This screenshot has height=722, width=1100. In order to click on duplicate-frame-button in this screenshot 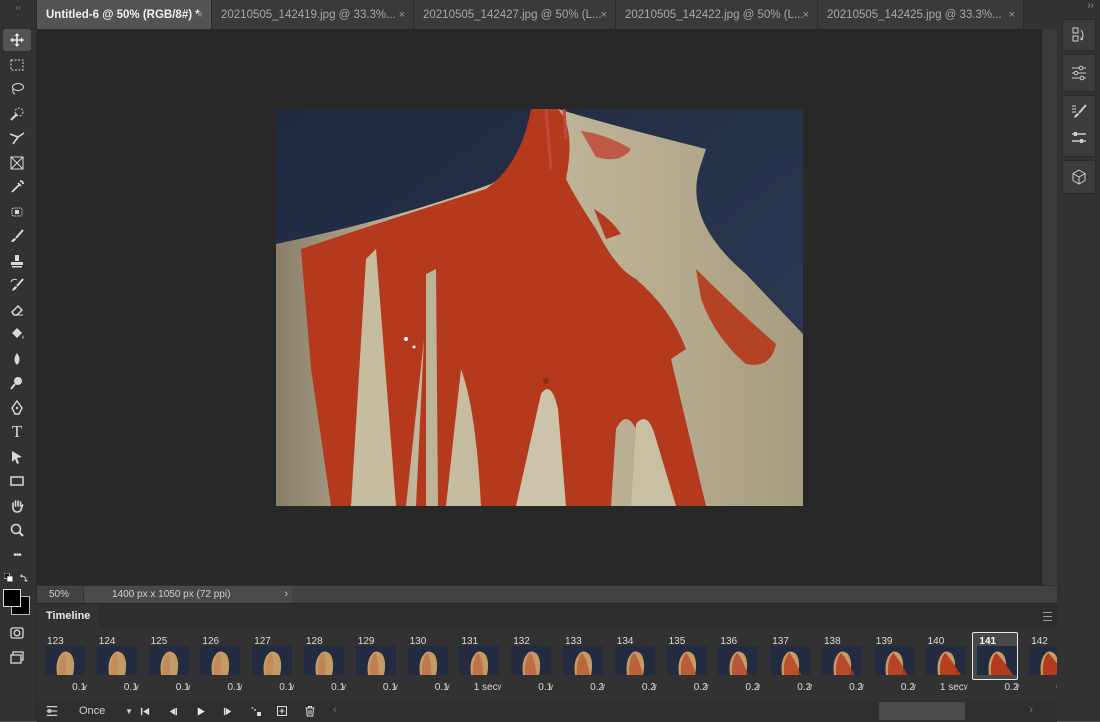, I will do `click(282, 711)`.